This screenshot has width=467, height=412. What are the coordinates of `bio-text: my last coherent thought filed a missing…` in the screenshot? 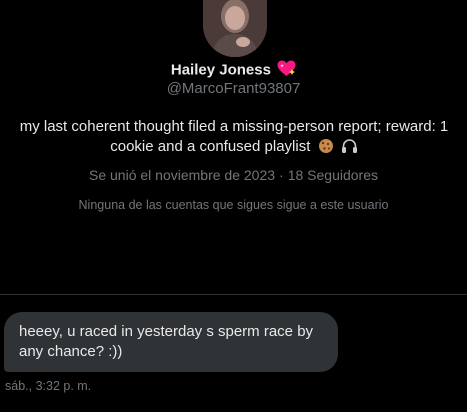 It's located at (234, 136).